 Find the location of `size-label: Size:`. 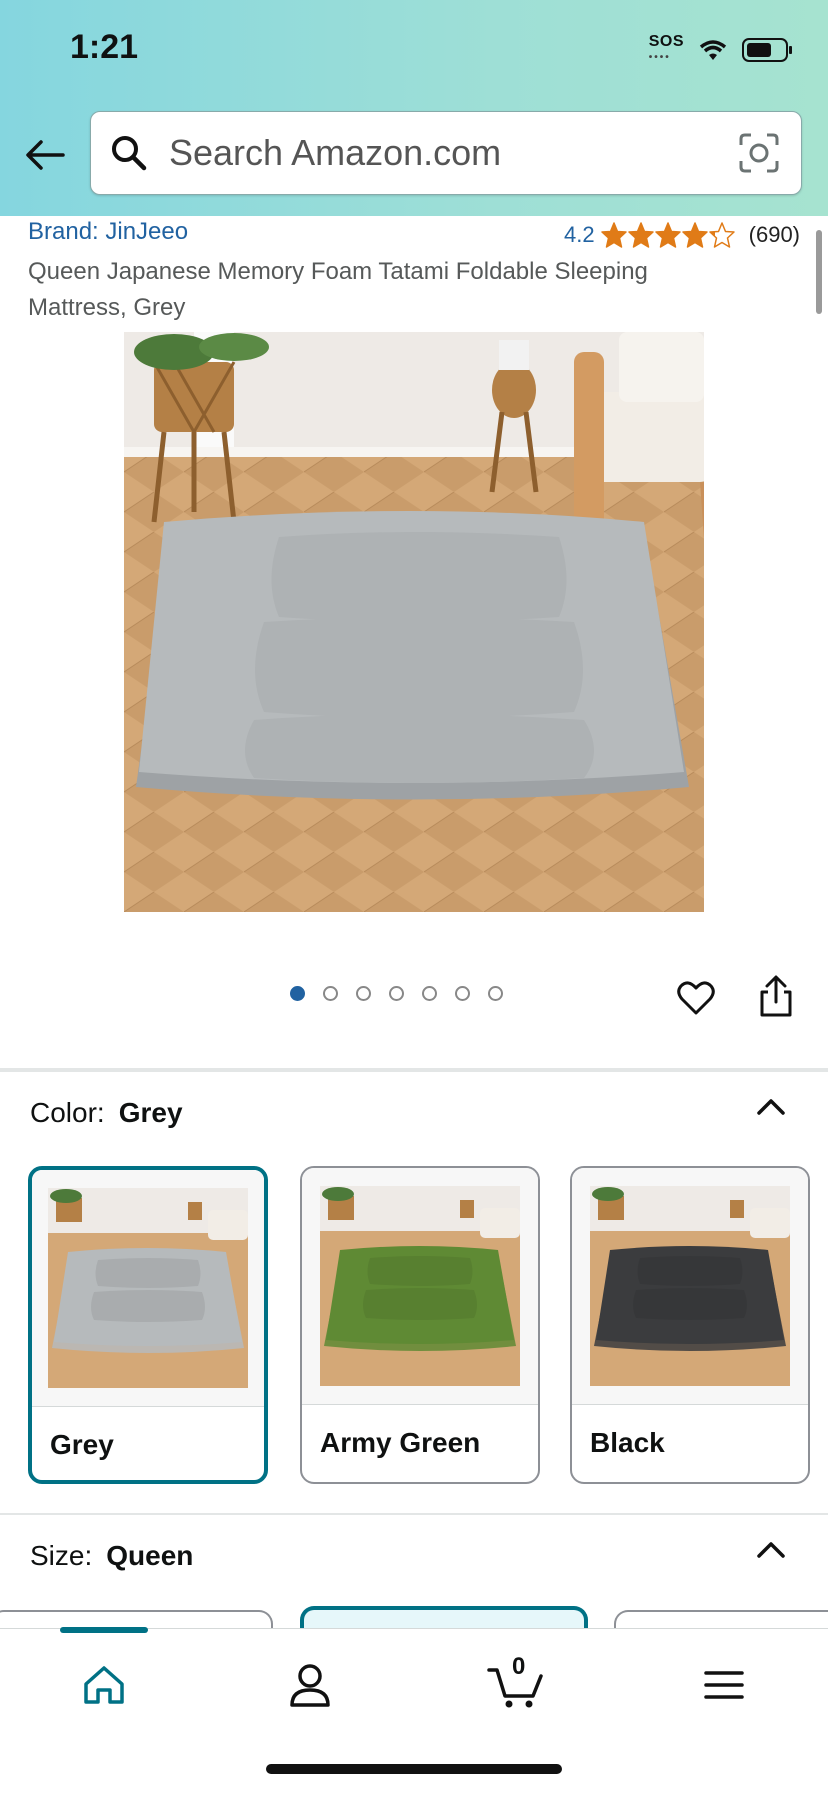

size-label: Size: is located at coordinates (61, 1555).